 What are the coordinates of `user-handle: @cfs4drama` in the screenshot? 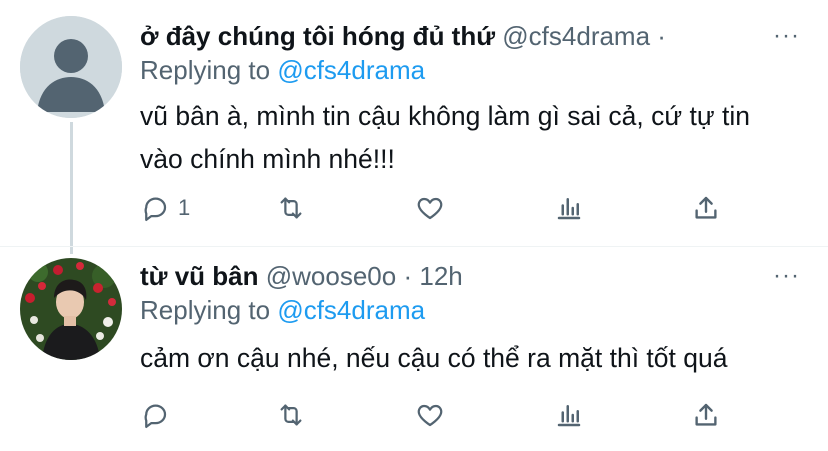 It's located at (576, 36).